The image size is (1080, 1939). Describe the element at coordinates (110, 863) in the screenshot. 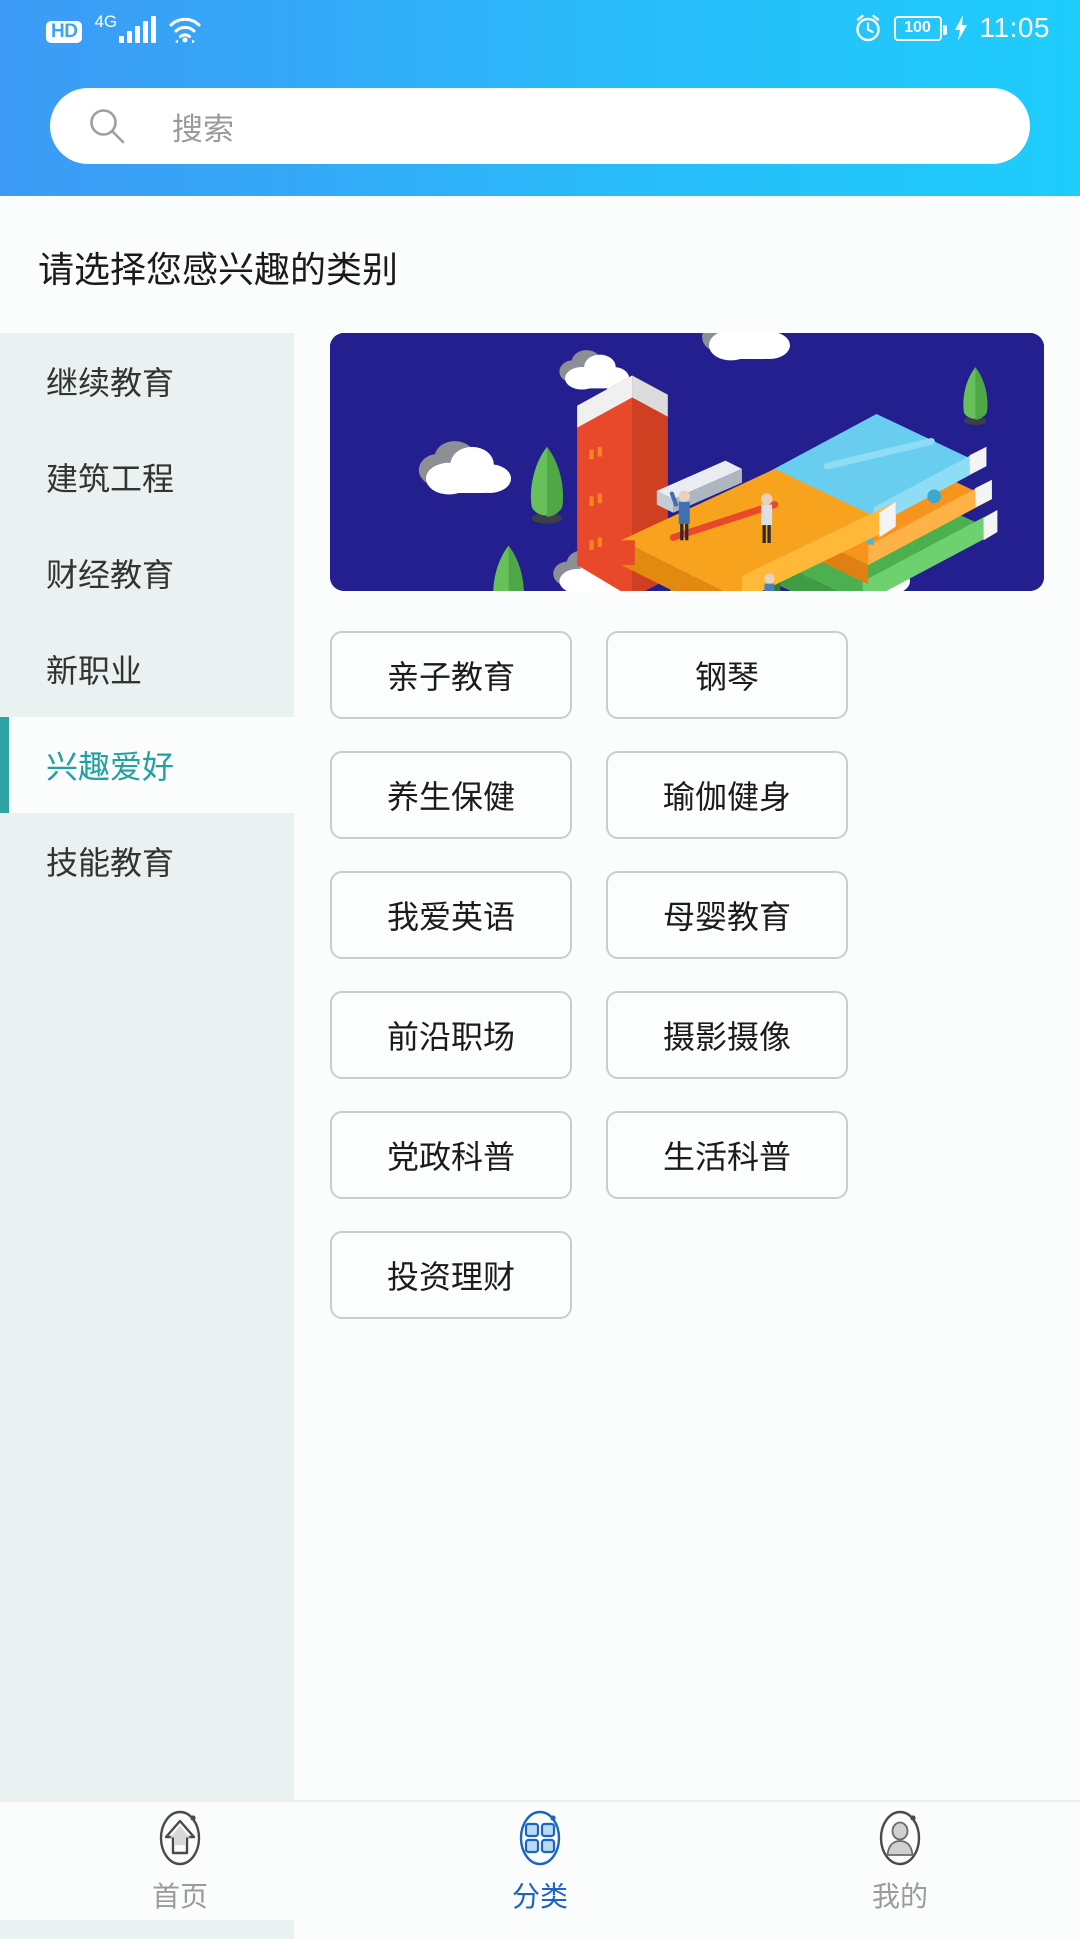

I see `sidebar-item-label: 技能教育` at that location.